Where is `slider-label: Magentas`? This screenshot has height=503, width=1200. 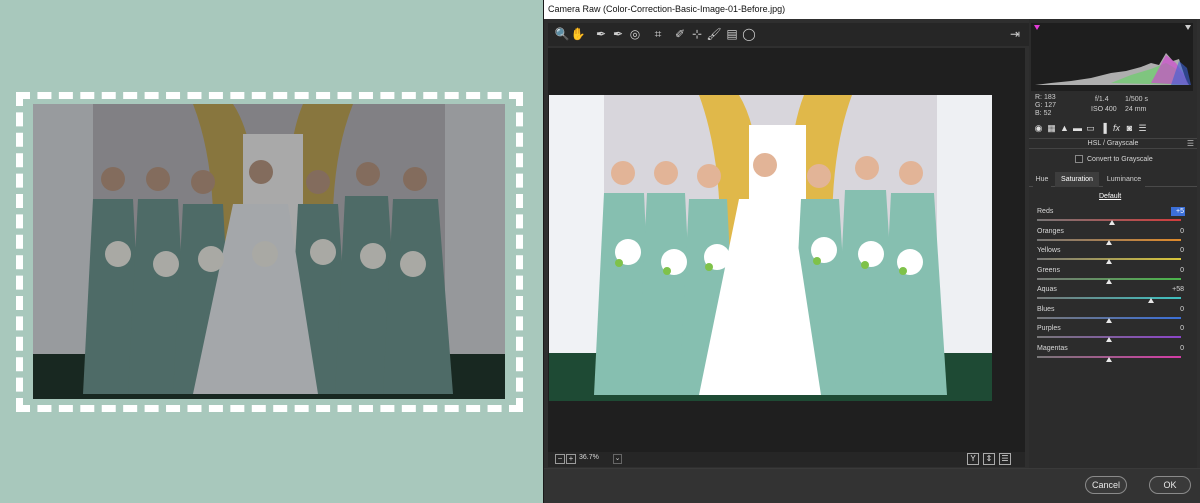
slider-label: Magentas is located at coordinates (1052, 348).